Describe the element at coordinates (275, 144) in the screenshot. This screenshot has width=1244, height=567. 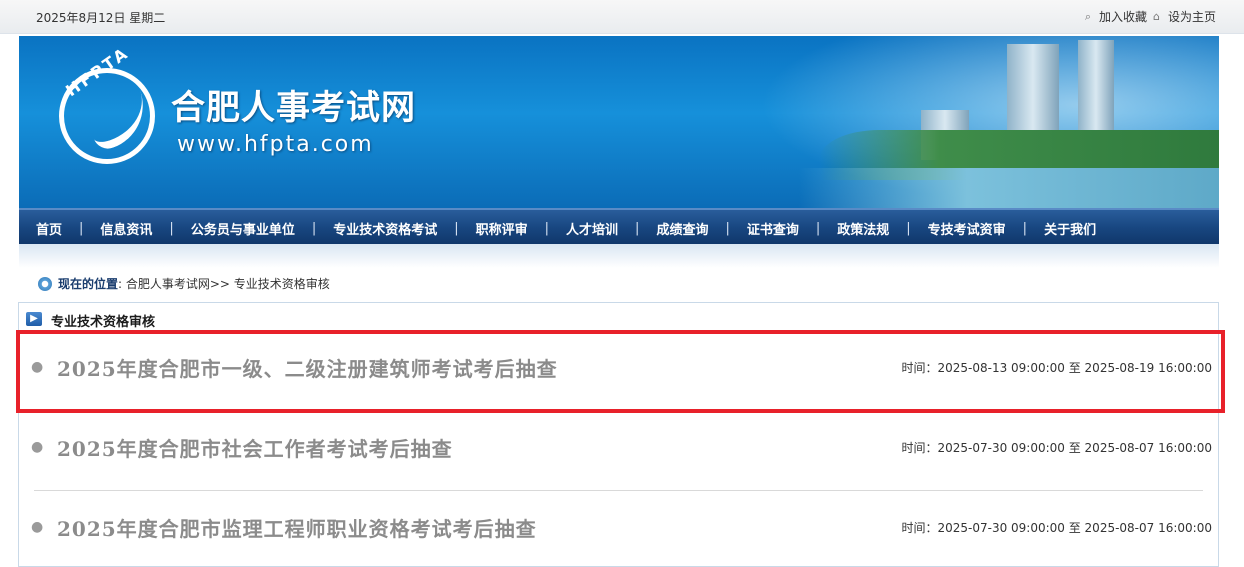
I see `site-url: www.hfpta.com` at that location.